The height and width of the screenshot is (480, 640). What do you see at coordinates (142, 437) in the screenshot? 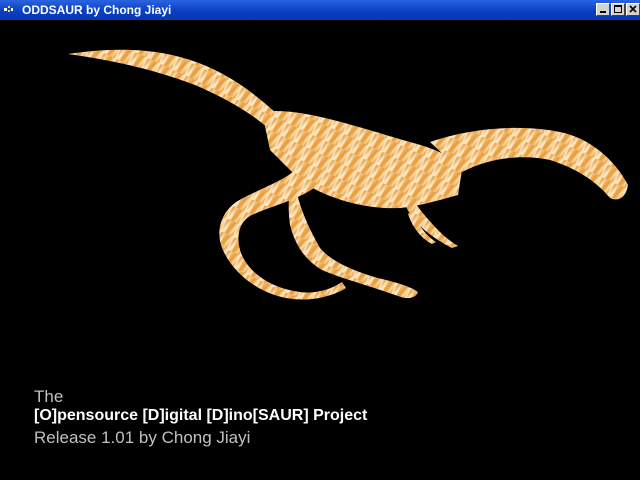
I see `caption-release: Release 1.01 by Chong Jiayi` at bounding box center [142, 437].